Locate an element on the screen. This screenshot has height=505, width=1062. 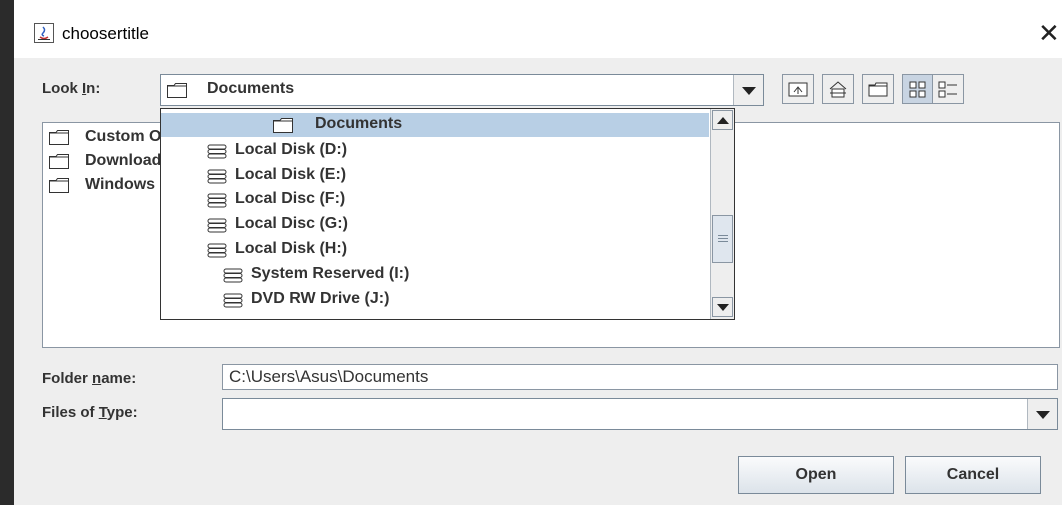
close-icon: ✕ is located at coordinates (1049, 33).